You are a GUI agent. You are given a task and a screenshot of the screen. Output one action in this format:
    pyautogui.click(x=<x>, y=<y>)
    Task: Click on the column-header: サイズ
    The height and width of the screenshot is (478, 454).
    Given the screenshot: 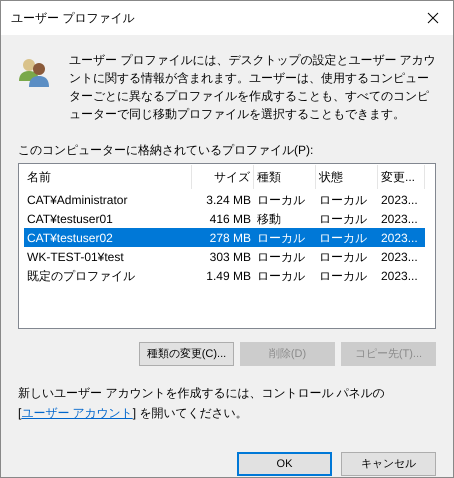 What is the action you would take?
    pyautogui.click(x=223, y=177)
    